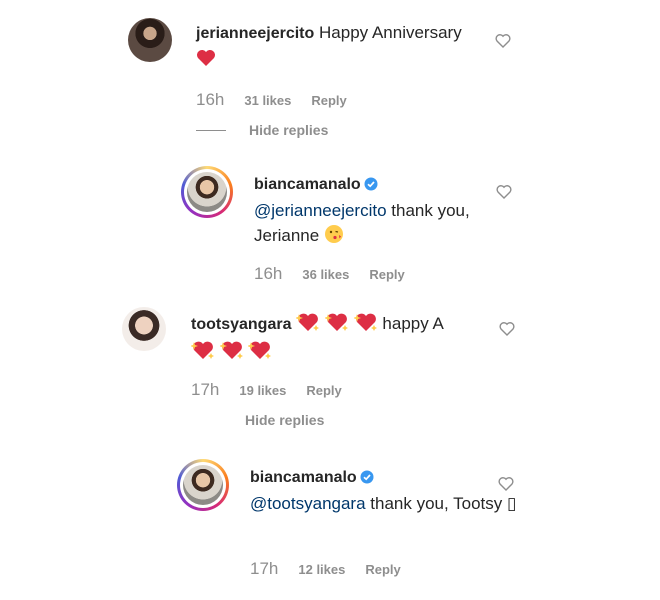 The width and height of the screenshot is (660, 600). I want to click on comment-text: thank you, Tootsy ▯, so click(443, 503).